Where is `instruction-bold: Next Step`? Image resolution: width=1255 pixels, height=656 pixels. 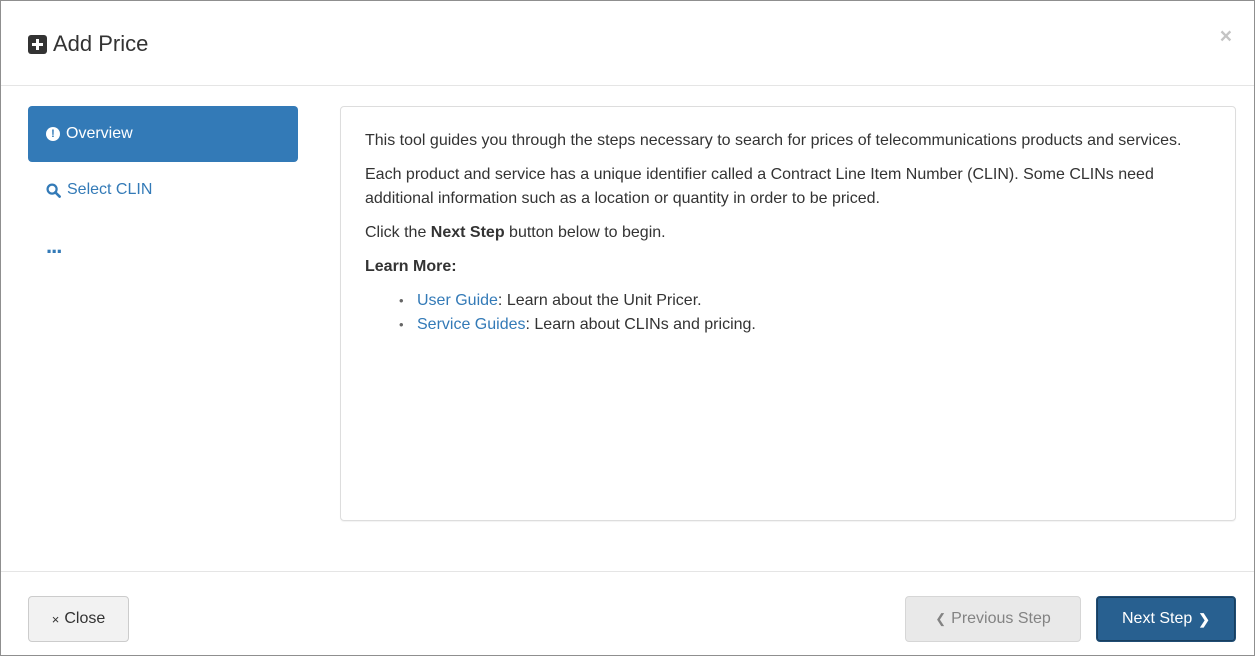
instruction-bold: Next Step is located at coordinates (467, 232).